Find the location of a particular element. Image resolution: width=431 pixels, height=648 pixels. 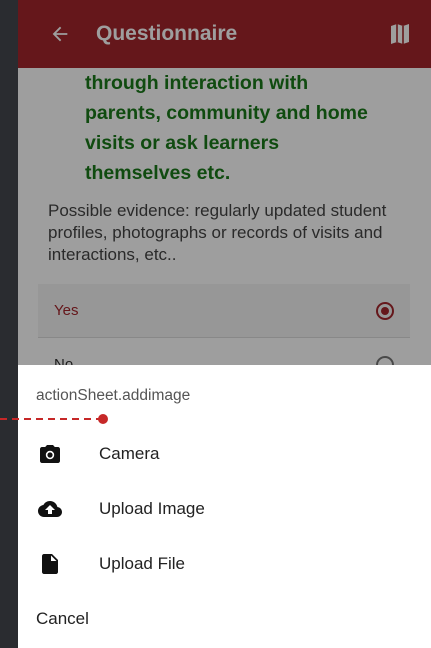

annotation-pointer is located at coordinates (54, 419).